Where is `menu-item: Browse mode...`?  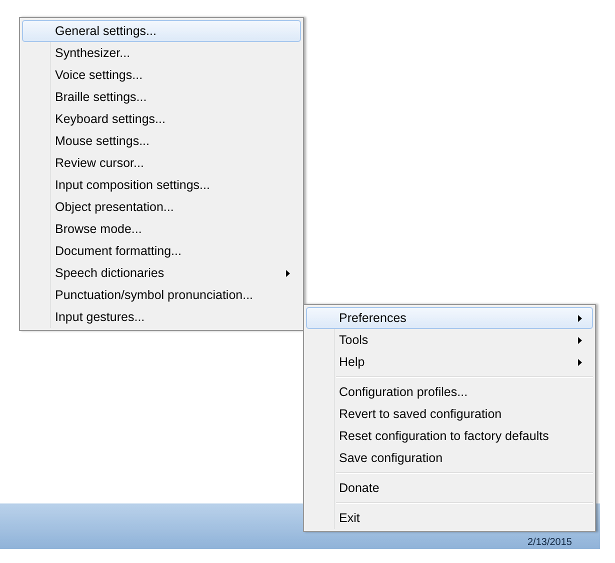
menu-item: Browse mode... is located at coordinates (161, 229).